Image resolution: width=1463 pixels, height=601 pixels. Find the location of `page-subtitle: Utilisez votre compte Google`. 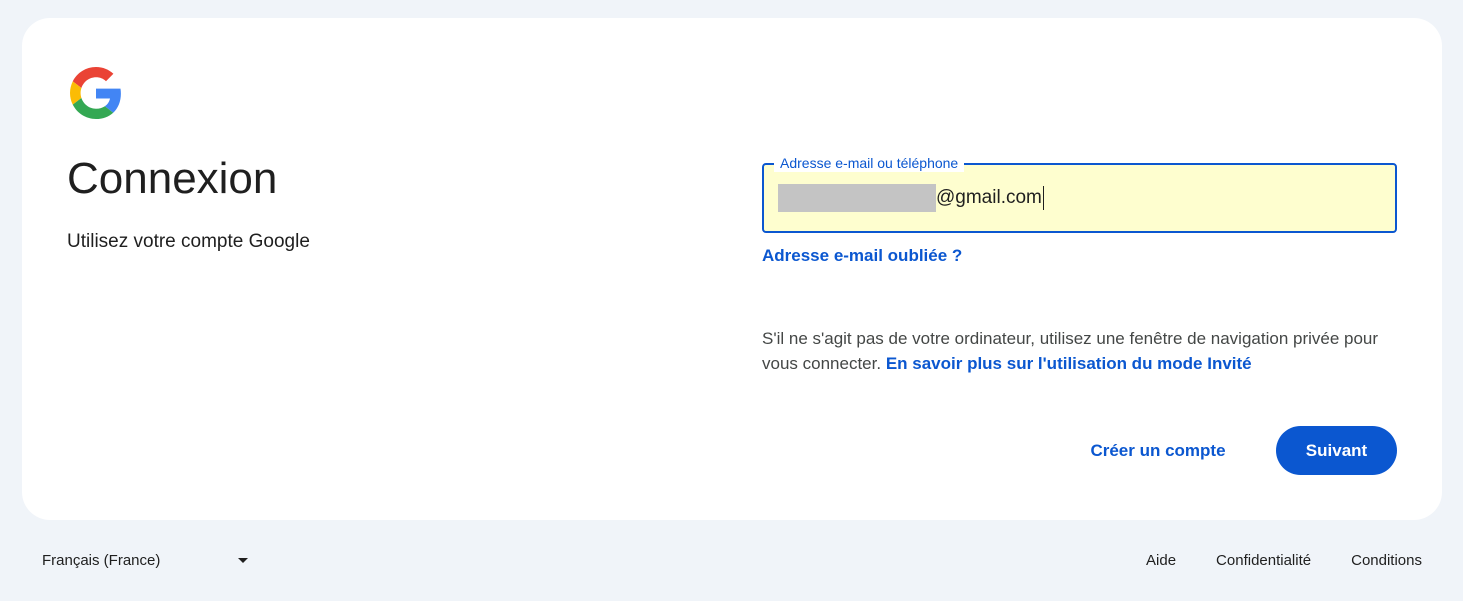

page-subtitle: Utilisez votre compte Google is located at coordinates (188, 241).